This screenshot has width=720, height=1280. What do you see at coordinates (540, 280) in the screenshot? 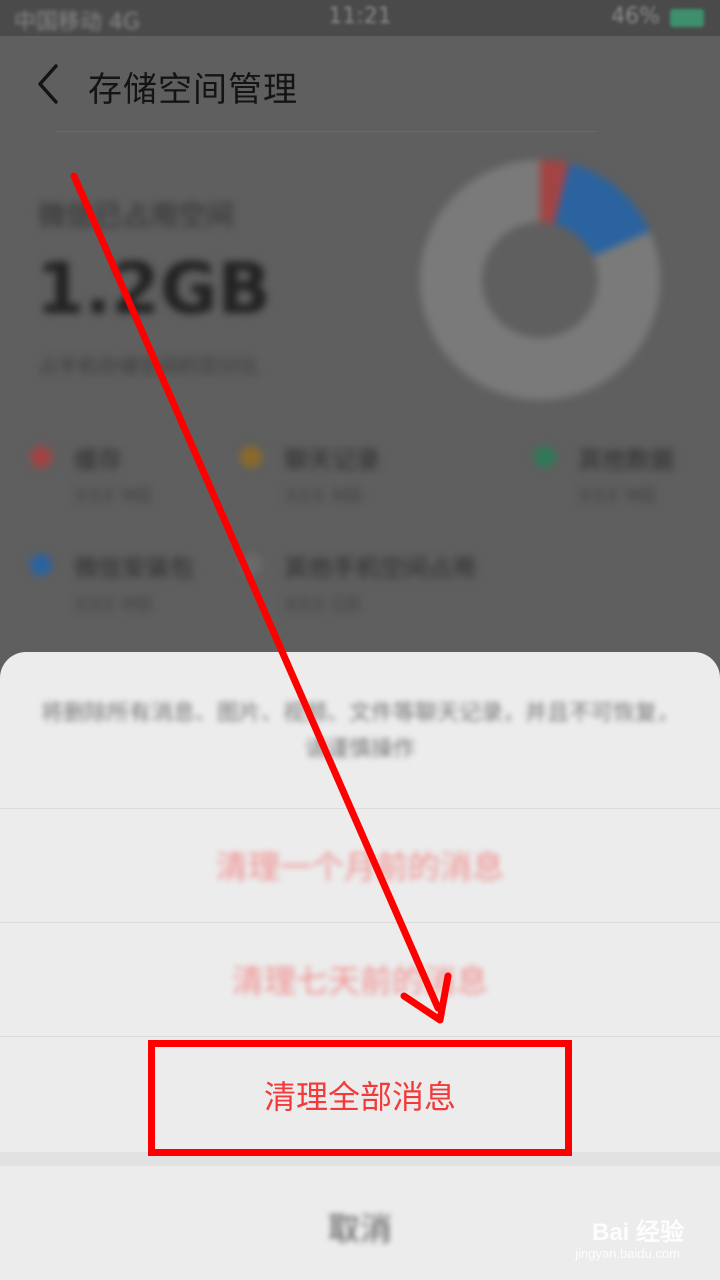
I see `donut-hole` at bounding box center [540, 280].